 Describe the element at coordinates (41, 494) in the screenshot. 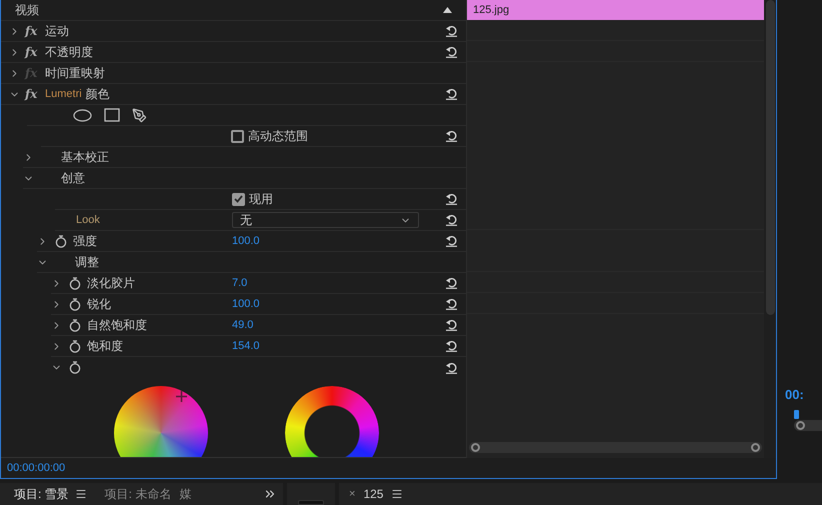

I see `panel-tab: 项目: 雪景` at that location.